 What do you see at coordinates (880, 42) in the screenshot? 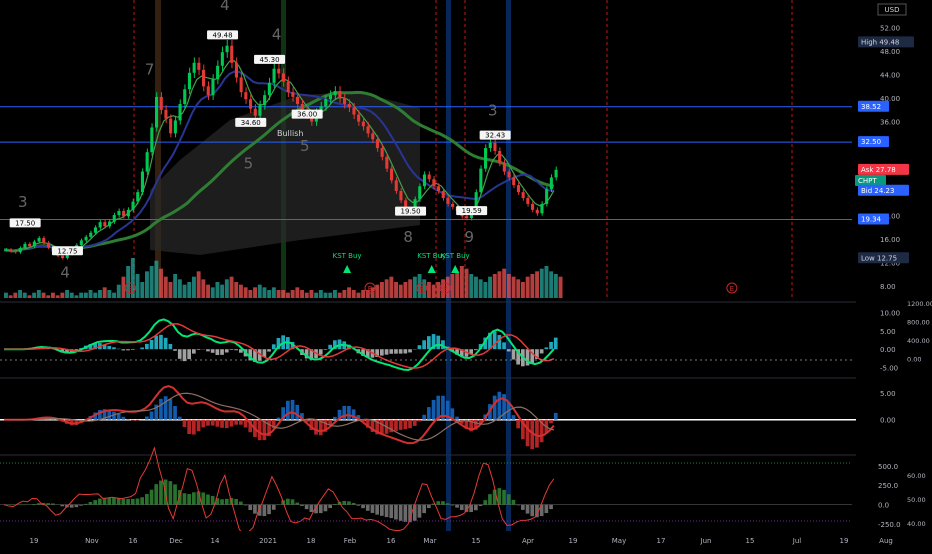
I see `price-tag: High 49.48` at bounding box center [880, 42].